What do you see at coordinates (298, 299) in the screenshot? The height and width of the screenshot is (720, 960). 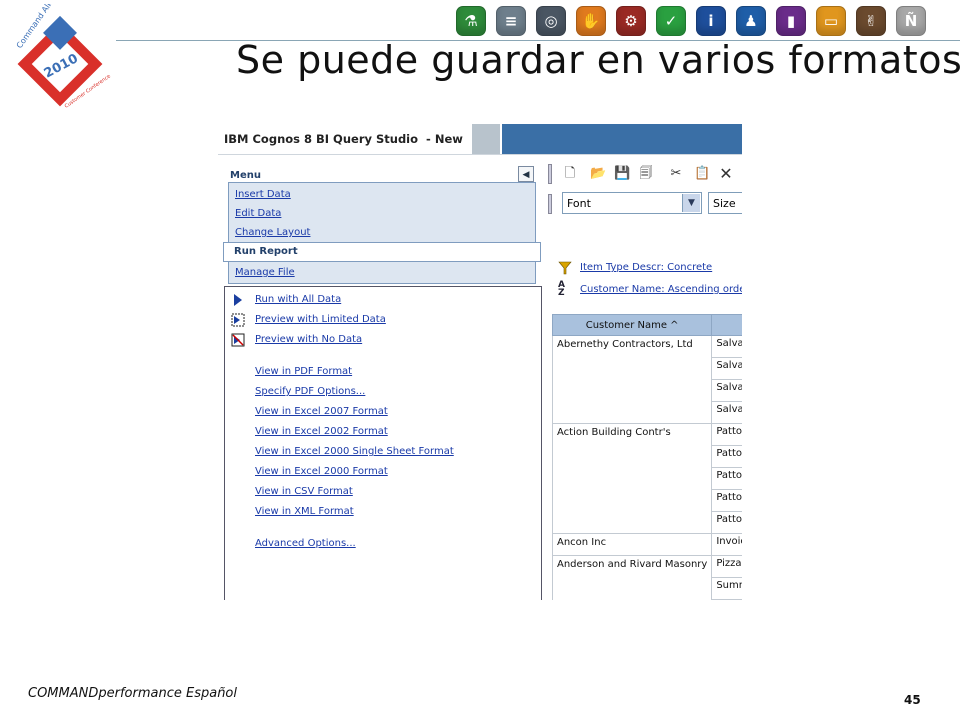 I see `run-all-data-link: Run with All Data` at bounding box center [298, 299].